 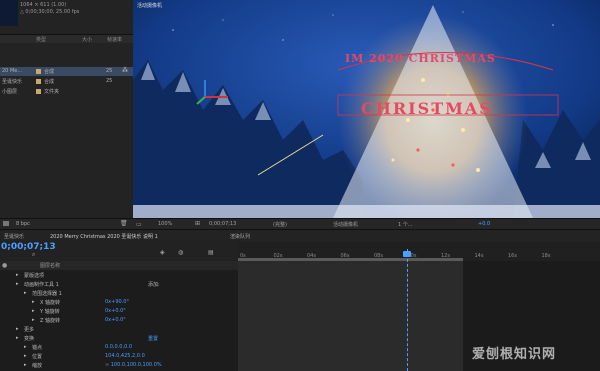 I want to click on layer-header: ● 图层名称, so click(x=119, y=265).